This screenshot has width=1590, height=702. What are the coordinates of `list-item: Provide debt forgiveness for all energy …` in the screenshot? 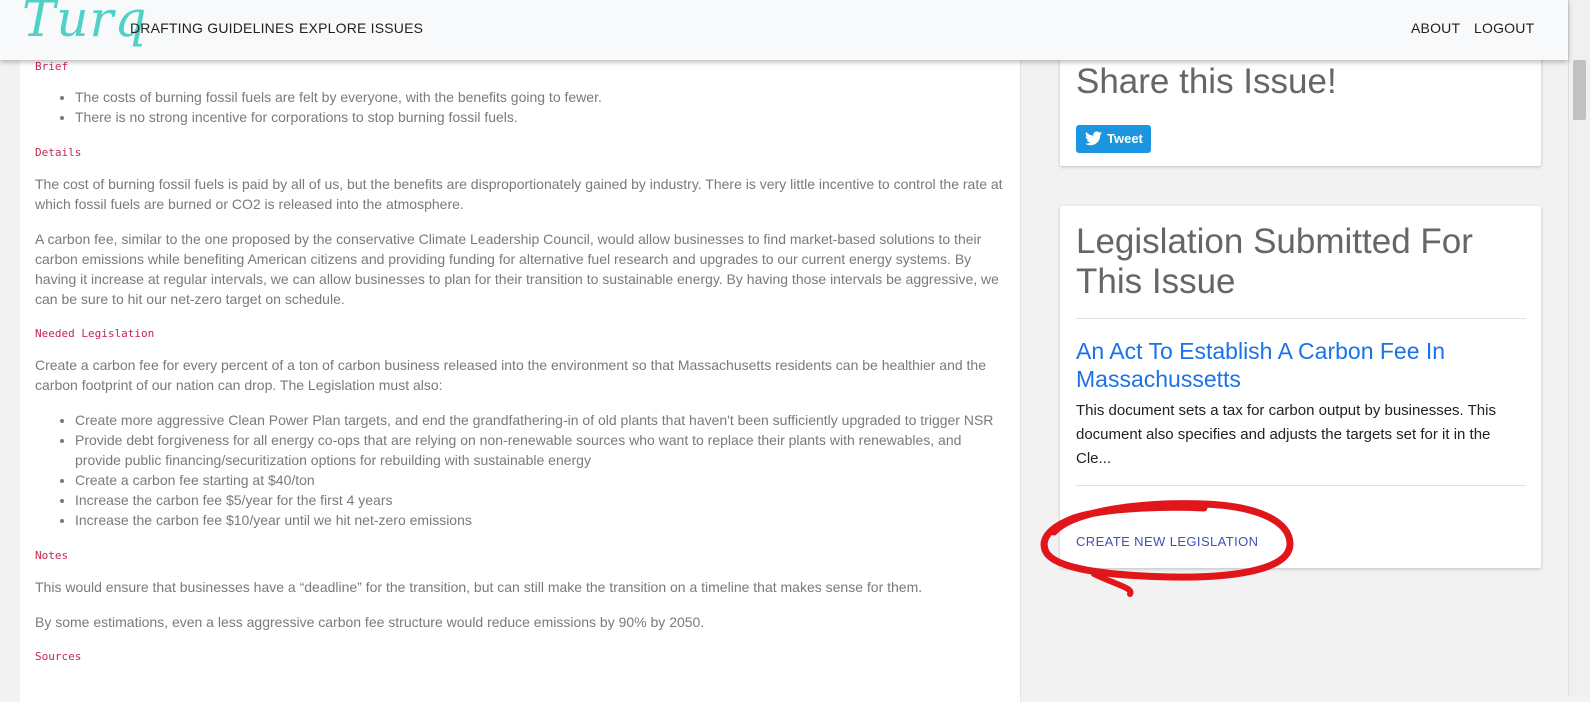 It's located at (542, 450).